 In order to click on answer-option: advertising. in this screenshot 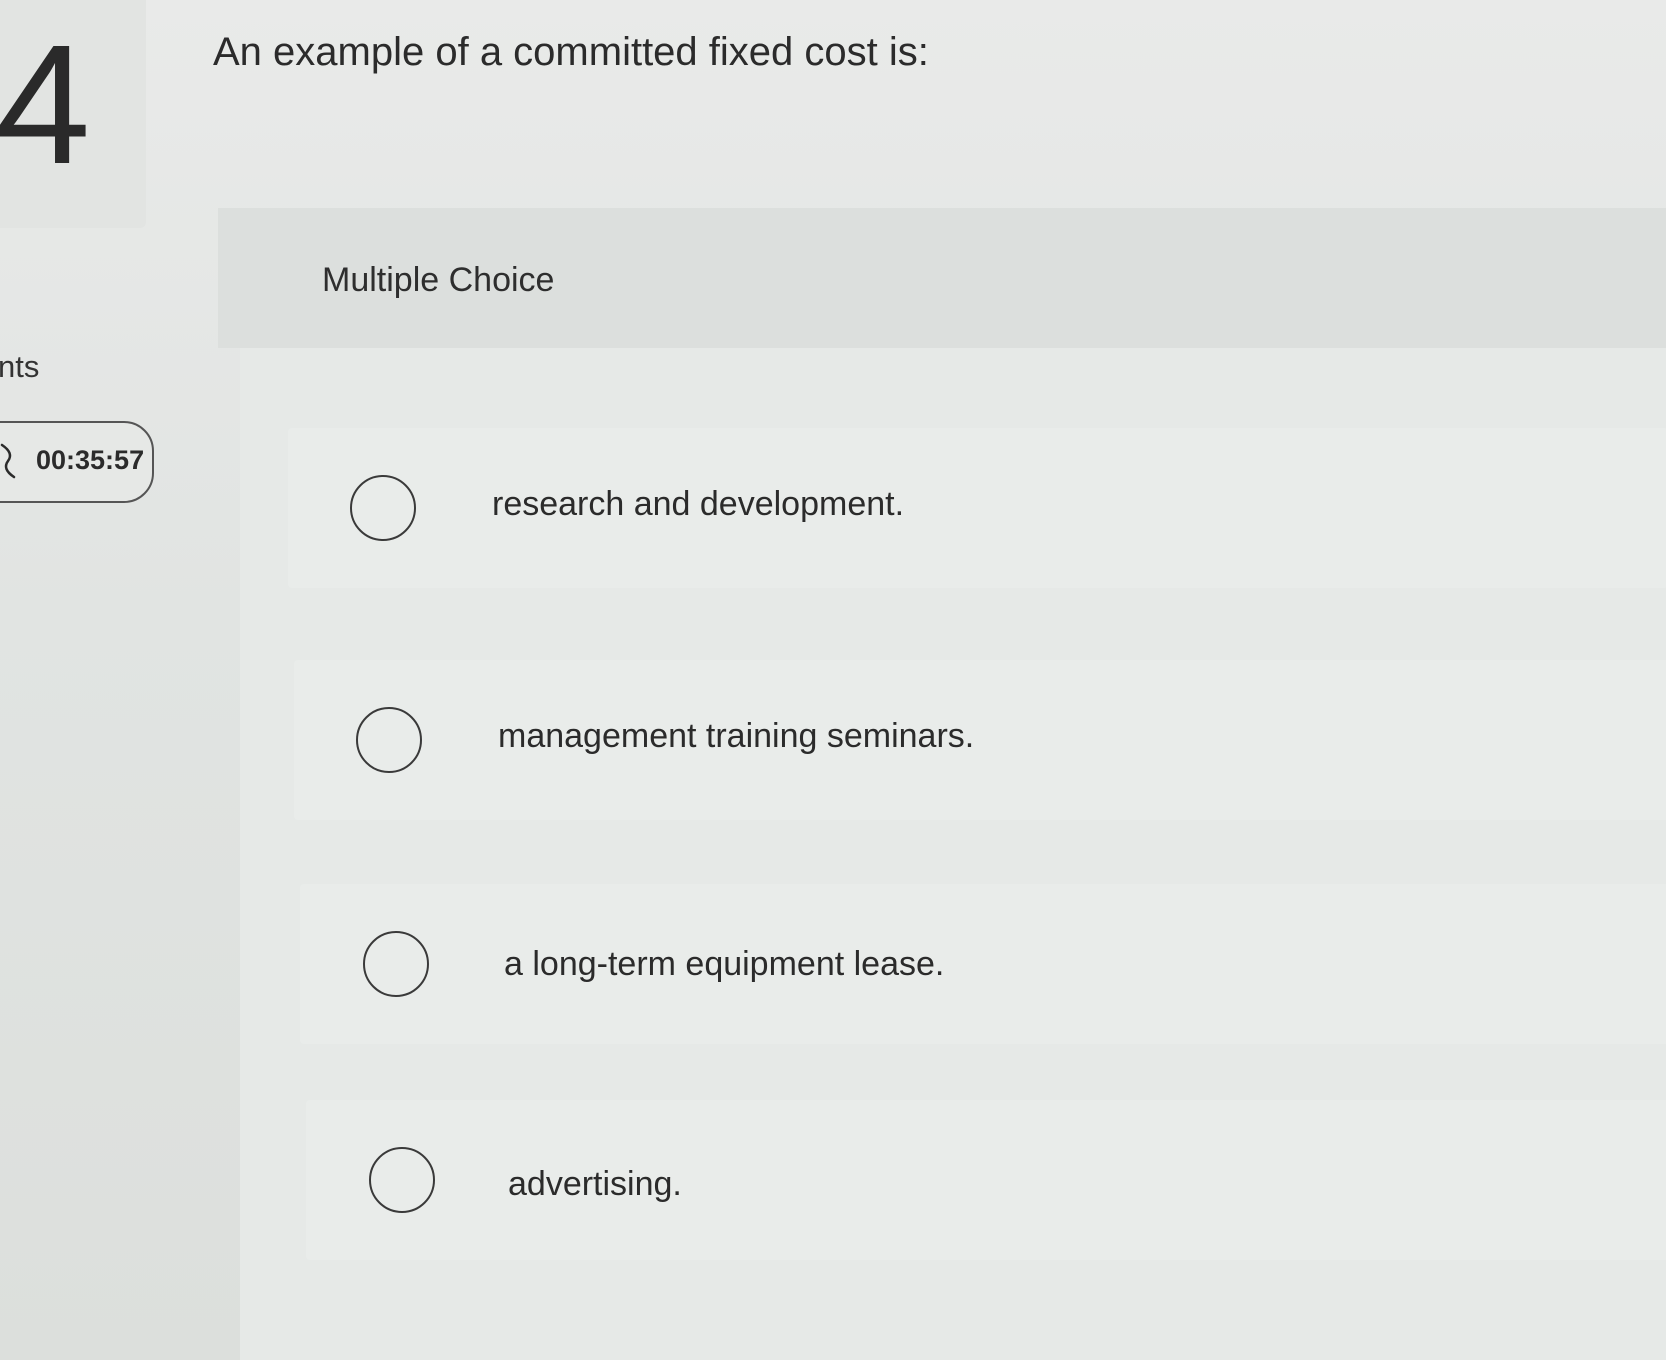, I will do `click(986, 1180)`.